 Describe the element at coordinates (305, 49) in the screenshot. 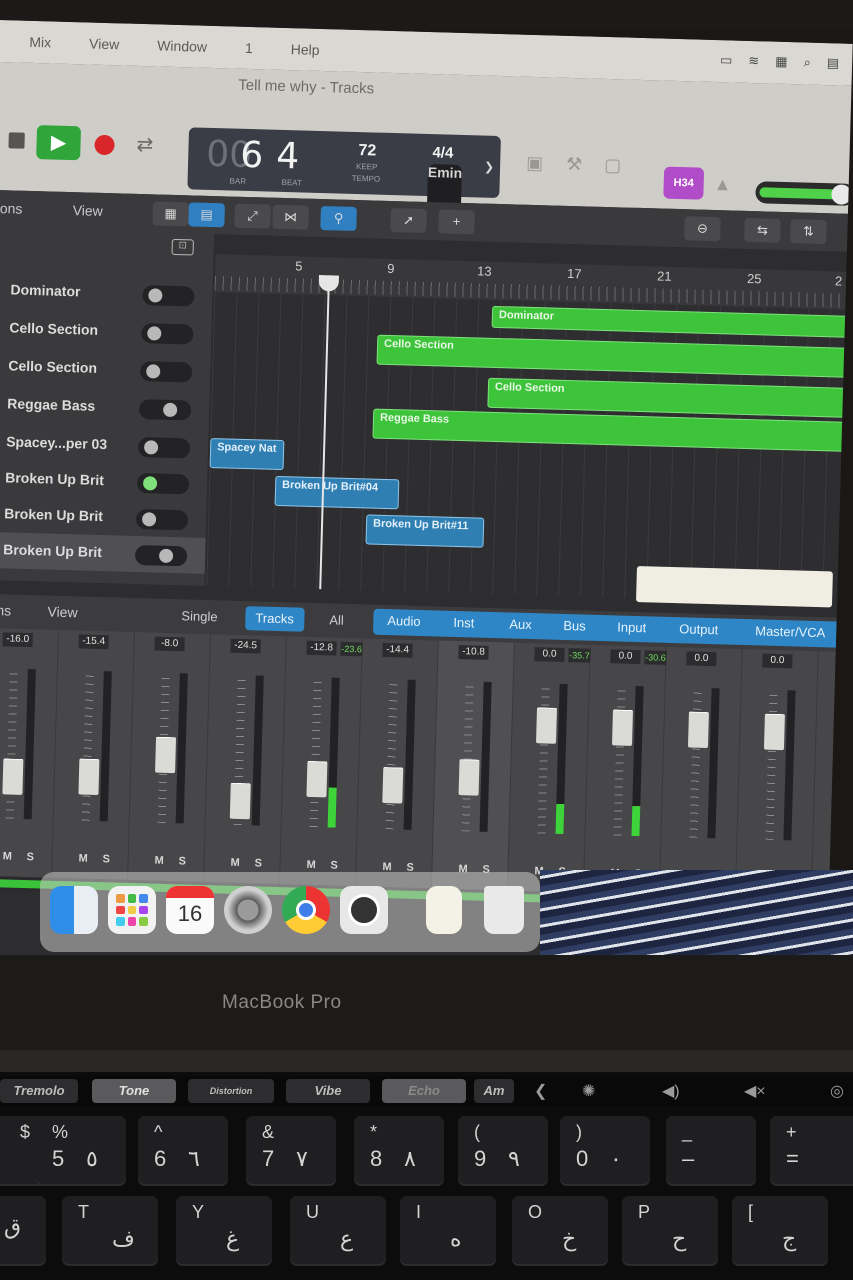

I see `menu-help: Help` at that location.